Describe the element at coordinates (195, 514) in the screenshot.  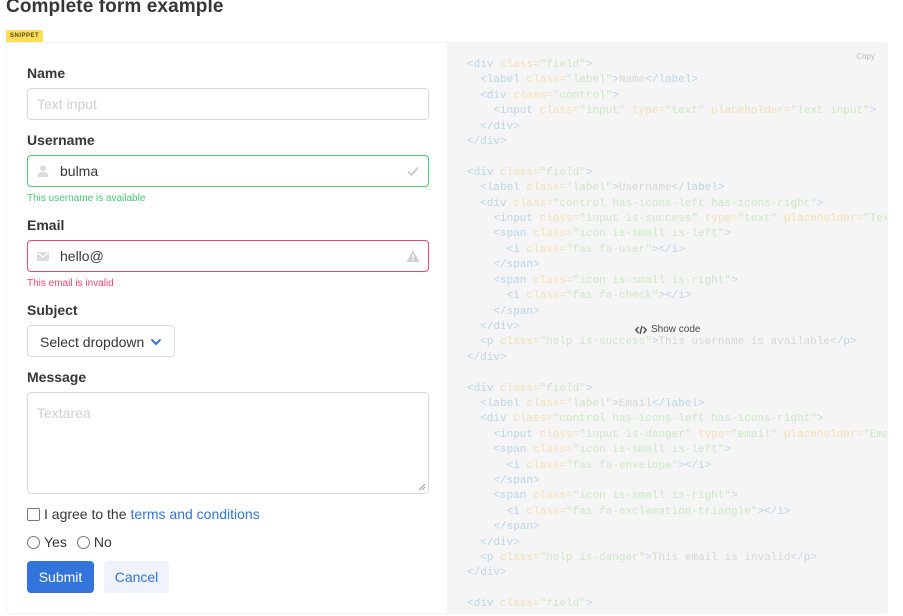
I see `terms-link: terms and conditions` at that location.